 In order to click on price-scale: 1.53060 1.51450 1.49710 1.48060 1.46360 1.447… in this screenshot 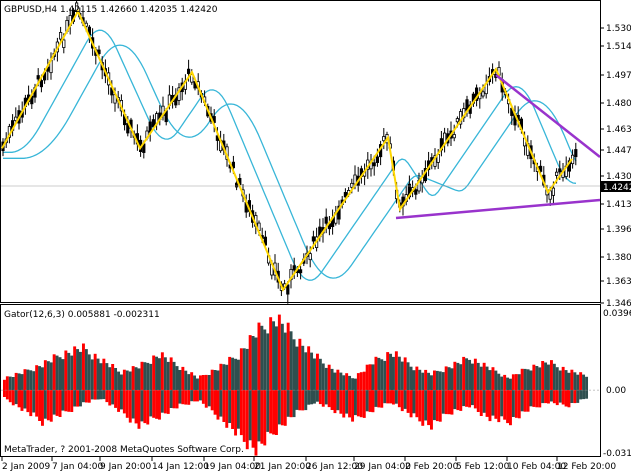, I will do `click(615, 166)`.